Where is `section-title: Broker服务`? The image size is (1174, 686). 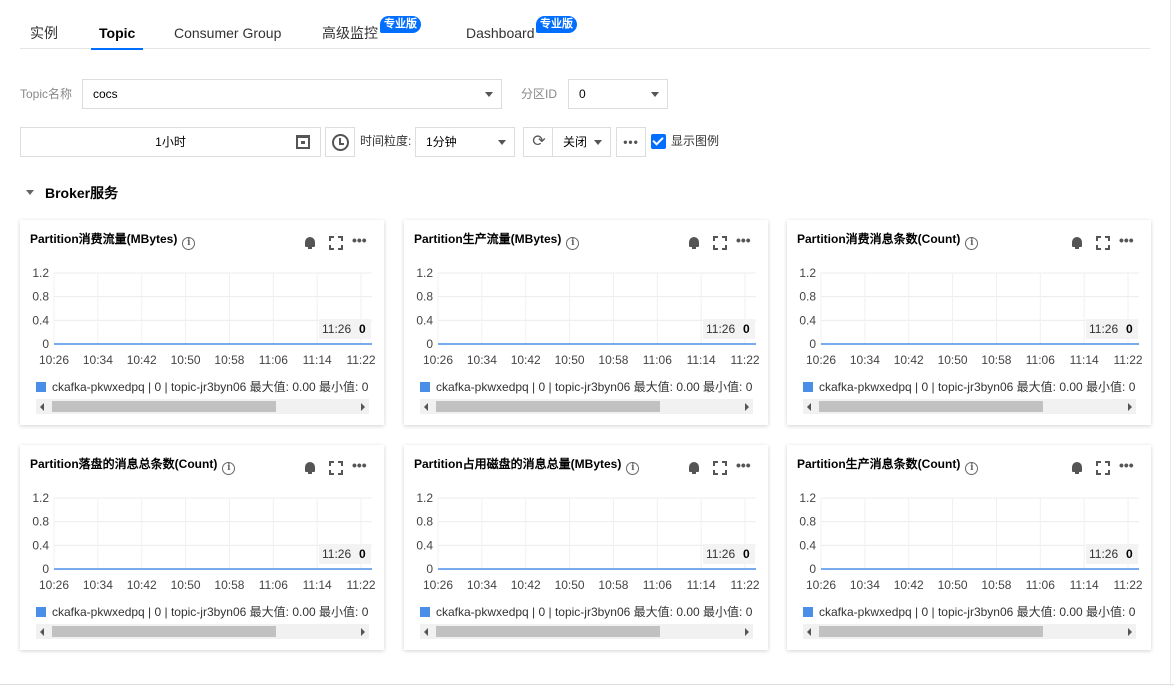
section-title: Broker服务 is located at coordinates (82, 193).